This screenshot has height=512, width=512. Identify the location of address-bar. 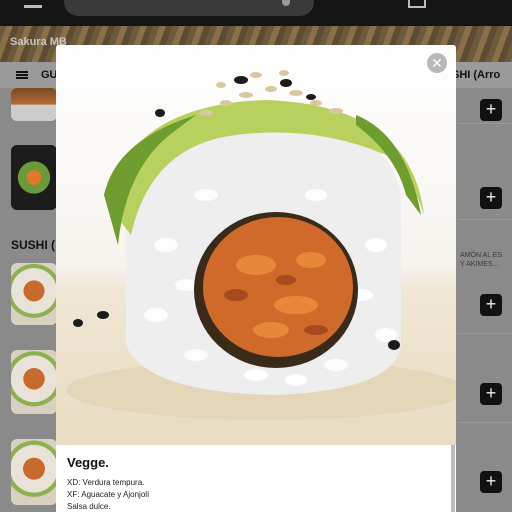
(189, 8).